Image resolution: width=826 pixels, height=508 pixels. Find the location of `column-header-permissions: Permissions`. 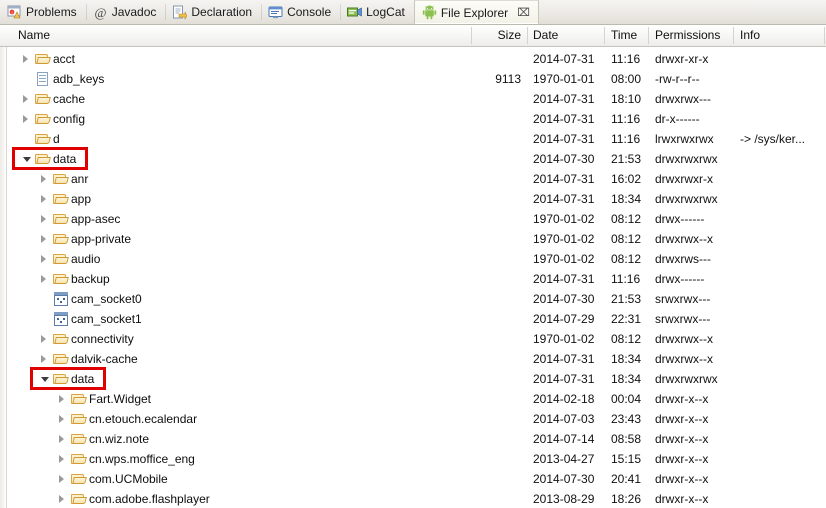

column-header-permissions: Permissions is located at coordinates (687, 35).